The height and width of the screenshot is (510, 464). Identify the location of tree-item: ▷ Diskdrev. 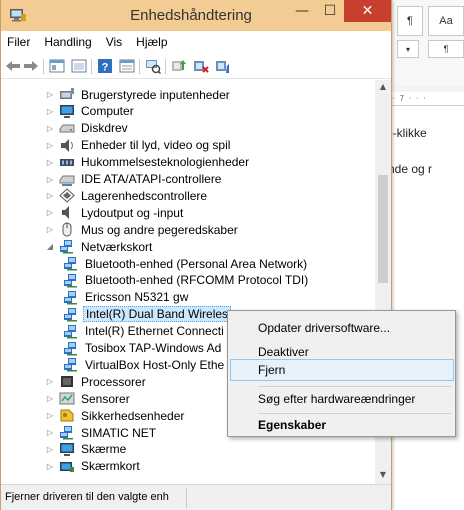
(87, 128).